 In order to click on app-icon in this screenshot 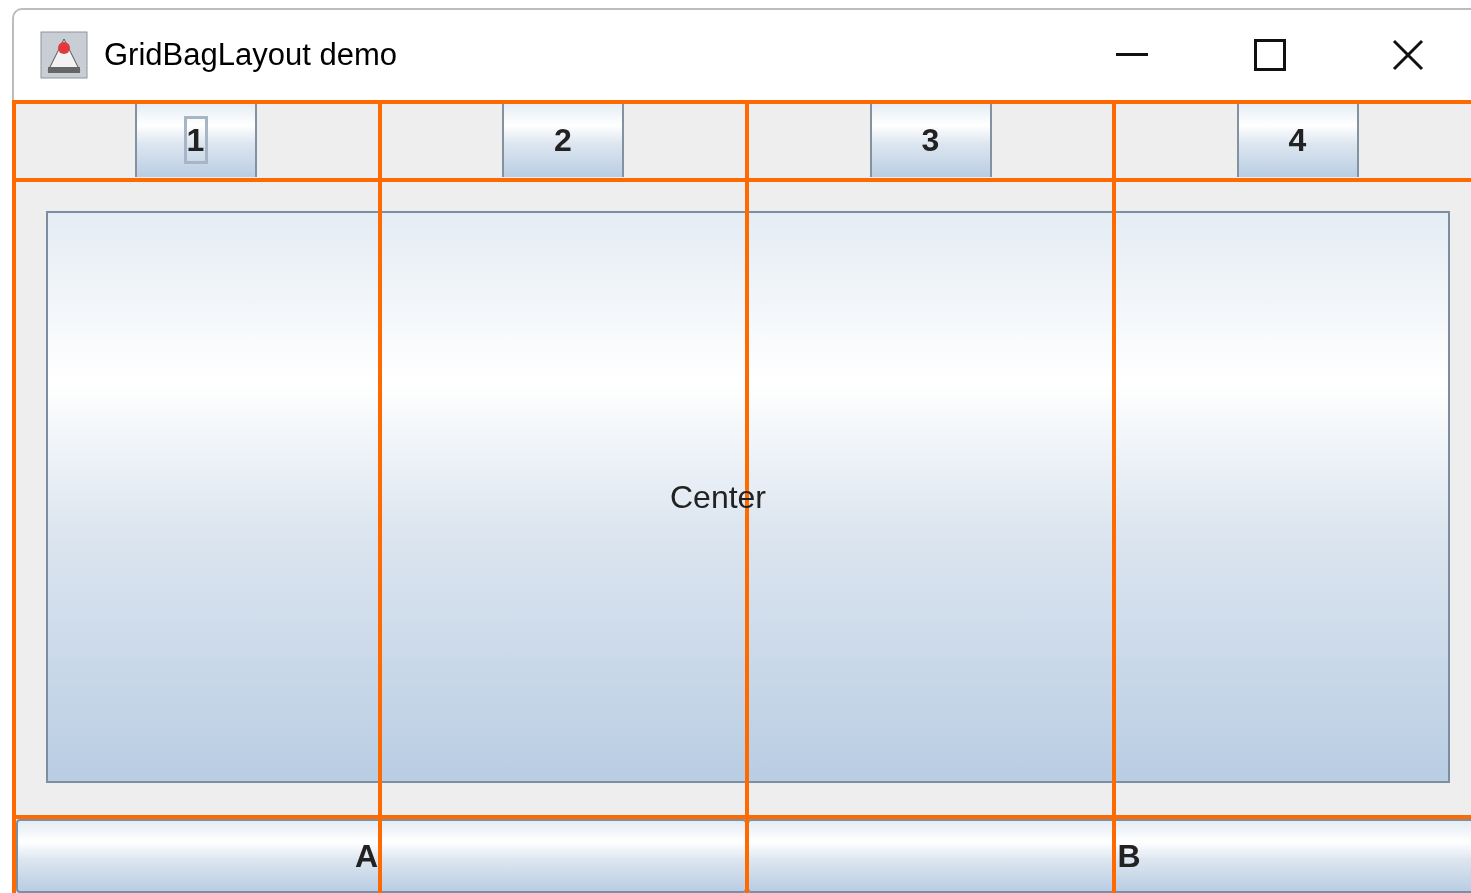, I will do `click(64, 55)`.